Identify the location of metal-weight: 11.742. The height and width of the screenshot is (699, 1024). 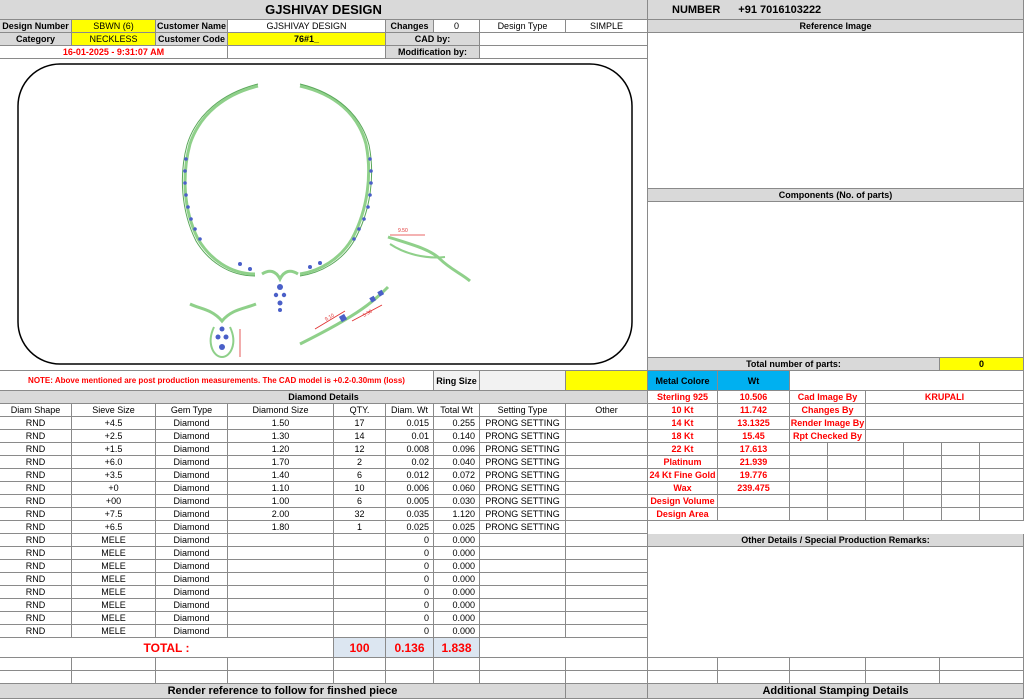
(754, 410).